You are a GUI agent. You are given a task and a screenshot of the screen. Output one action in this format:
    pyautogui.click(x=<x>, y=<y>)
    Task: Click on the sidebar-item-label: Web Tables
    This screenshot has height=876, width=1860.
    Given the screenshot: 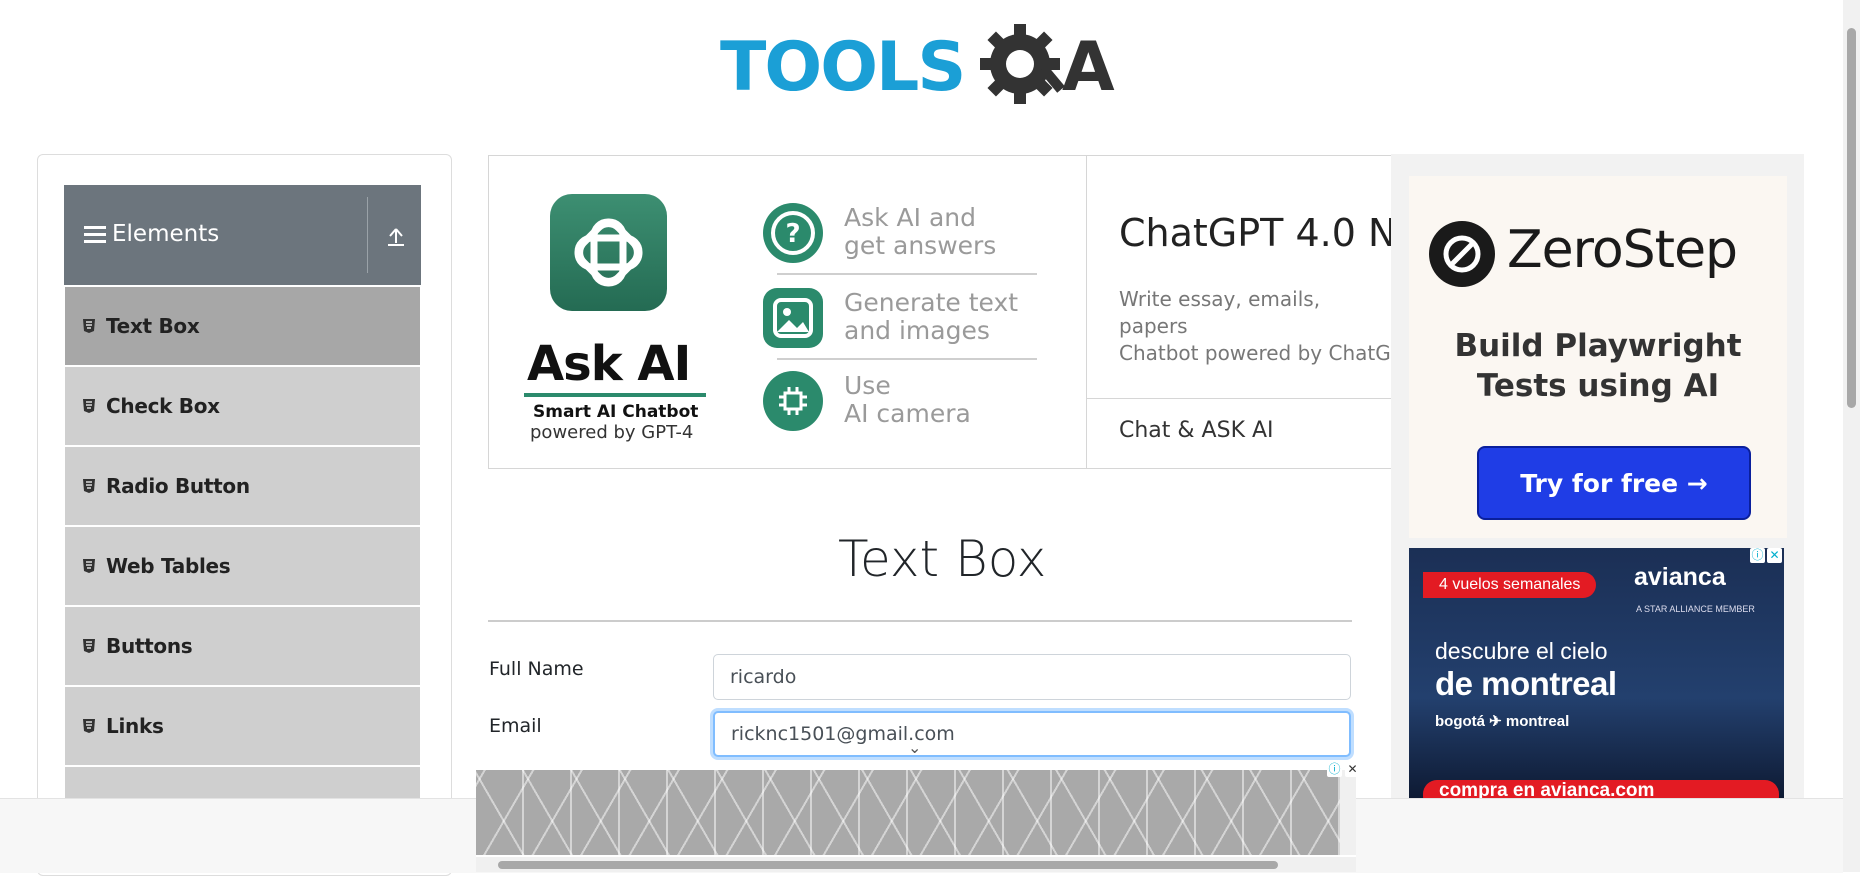 What is the action you would take?
    pyautogui.click(x=168, y=566)
    